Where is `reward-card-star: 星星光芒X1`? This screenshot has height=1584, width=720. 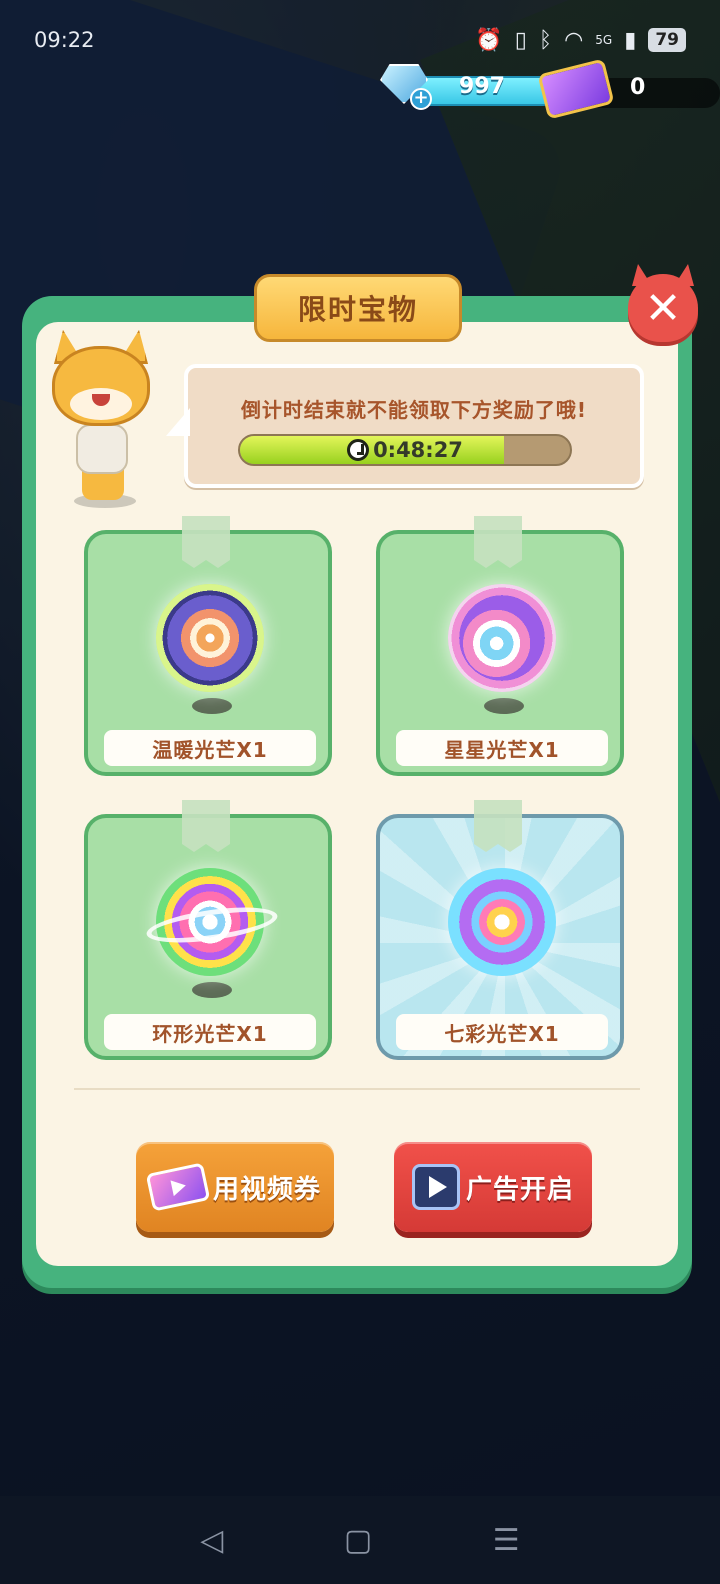
reward-card-star: 星星光芒X1 is located at coordinates (500, 653).